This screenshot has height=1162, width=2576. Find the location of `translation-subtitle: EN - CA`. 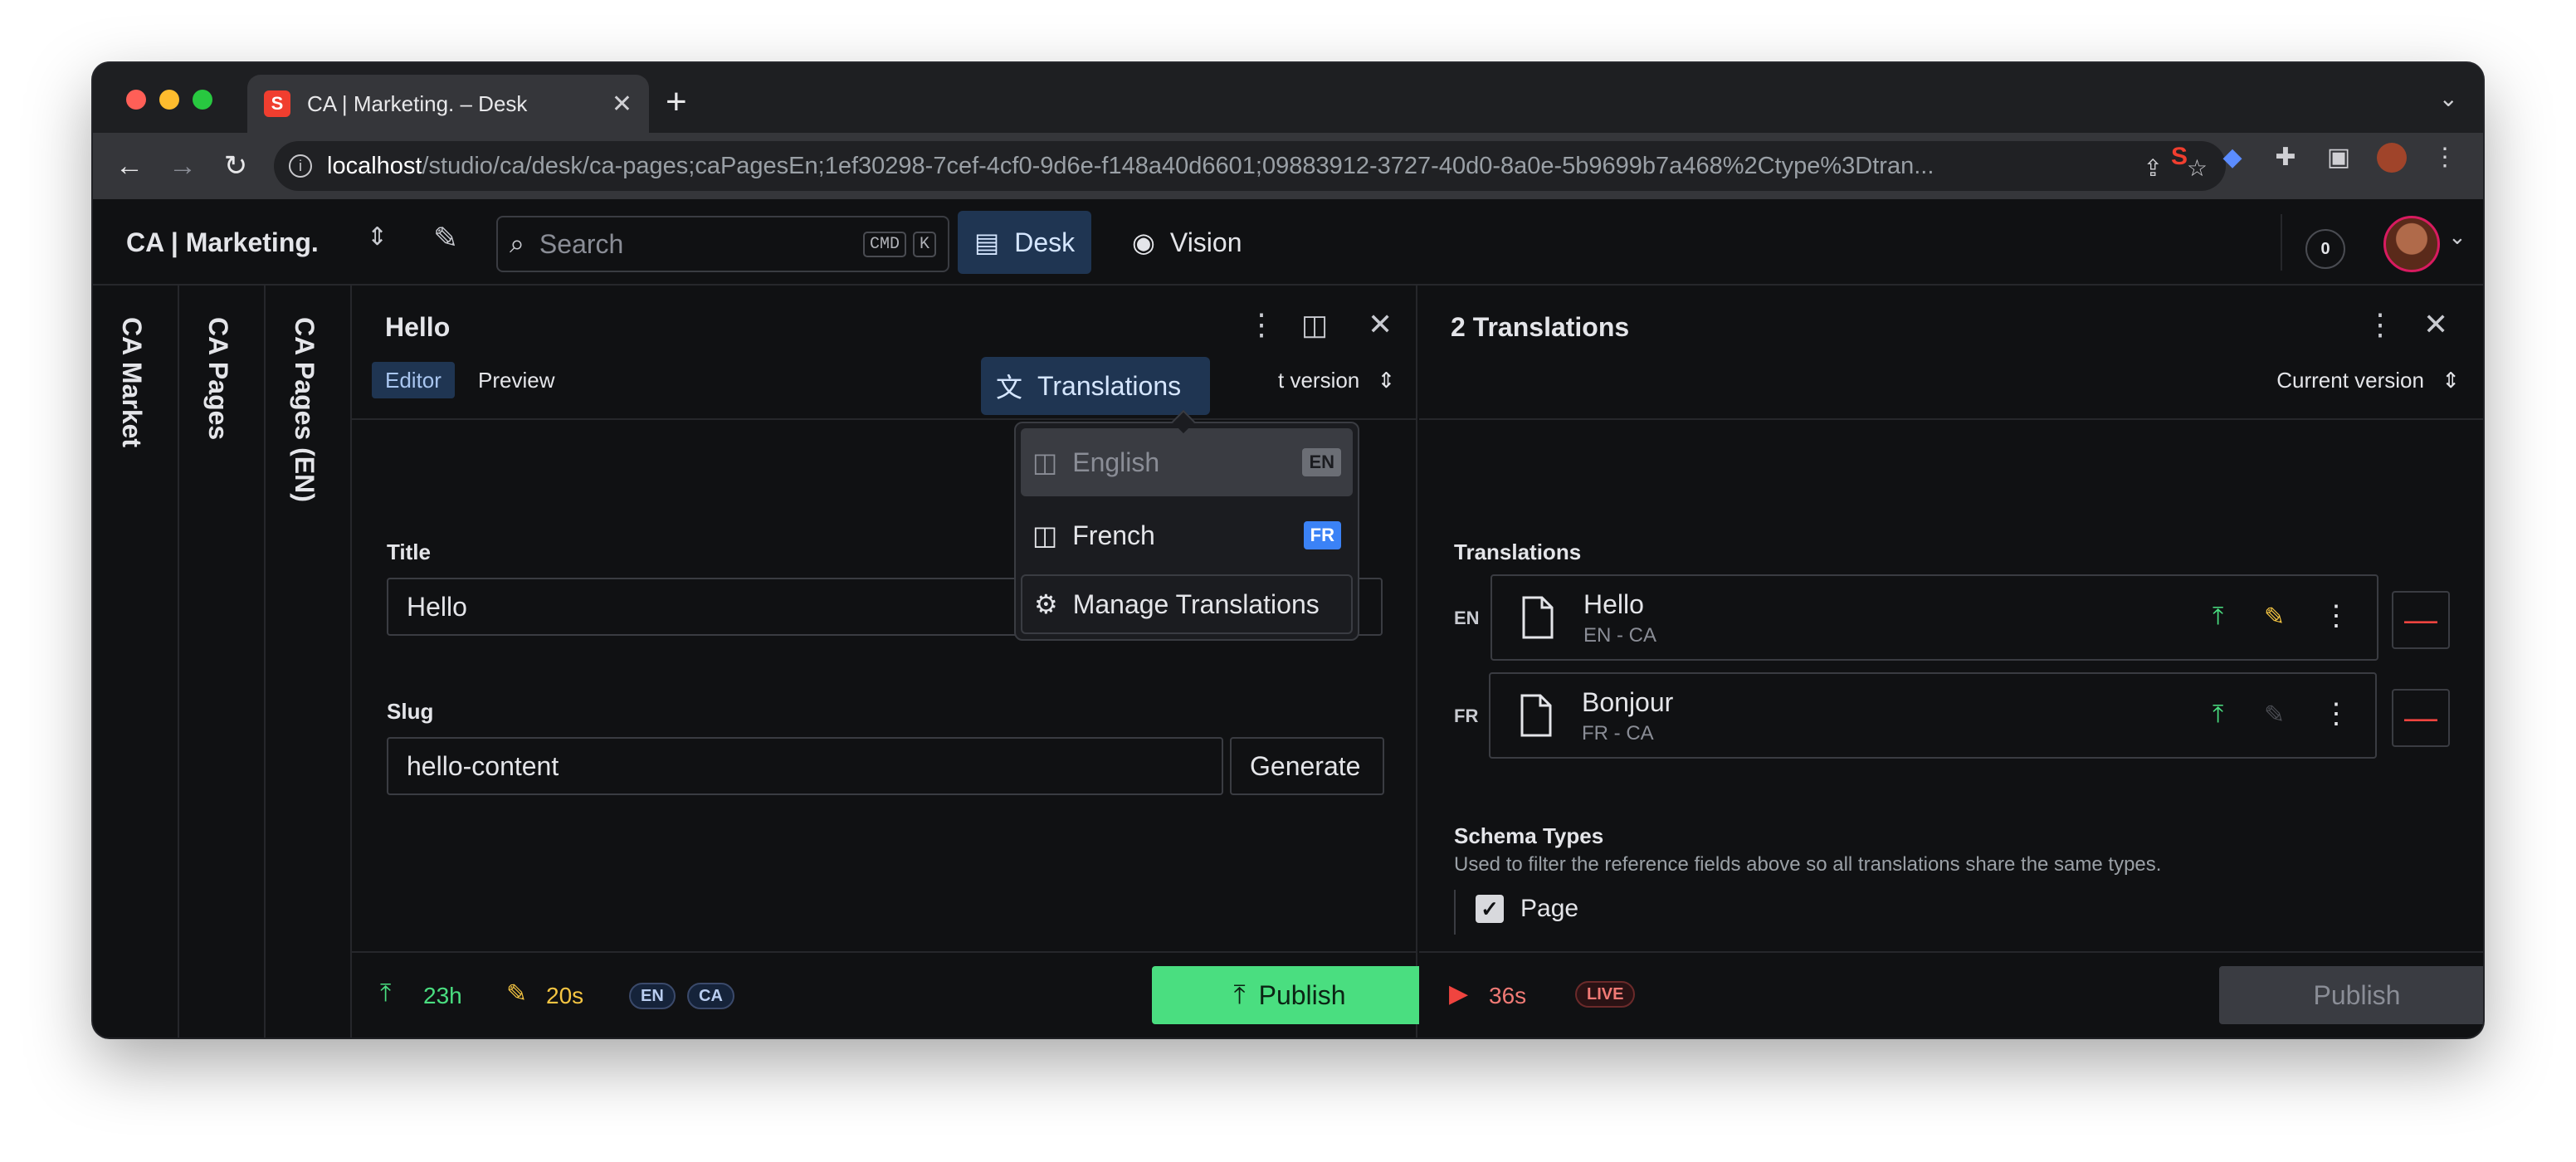

translation-subtitle: EN - CA is located at coordinates (1620, 635).